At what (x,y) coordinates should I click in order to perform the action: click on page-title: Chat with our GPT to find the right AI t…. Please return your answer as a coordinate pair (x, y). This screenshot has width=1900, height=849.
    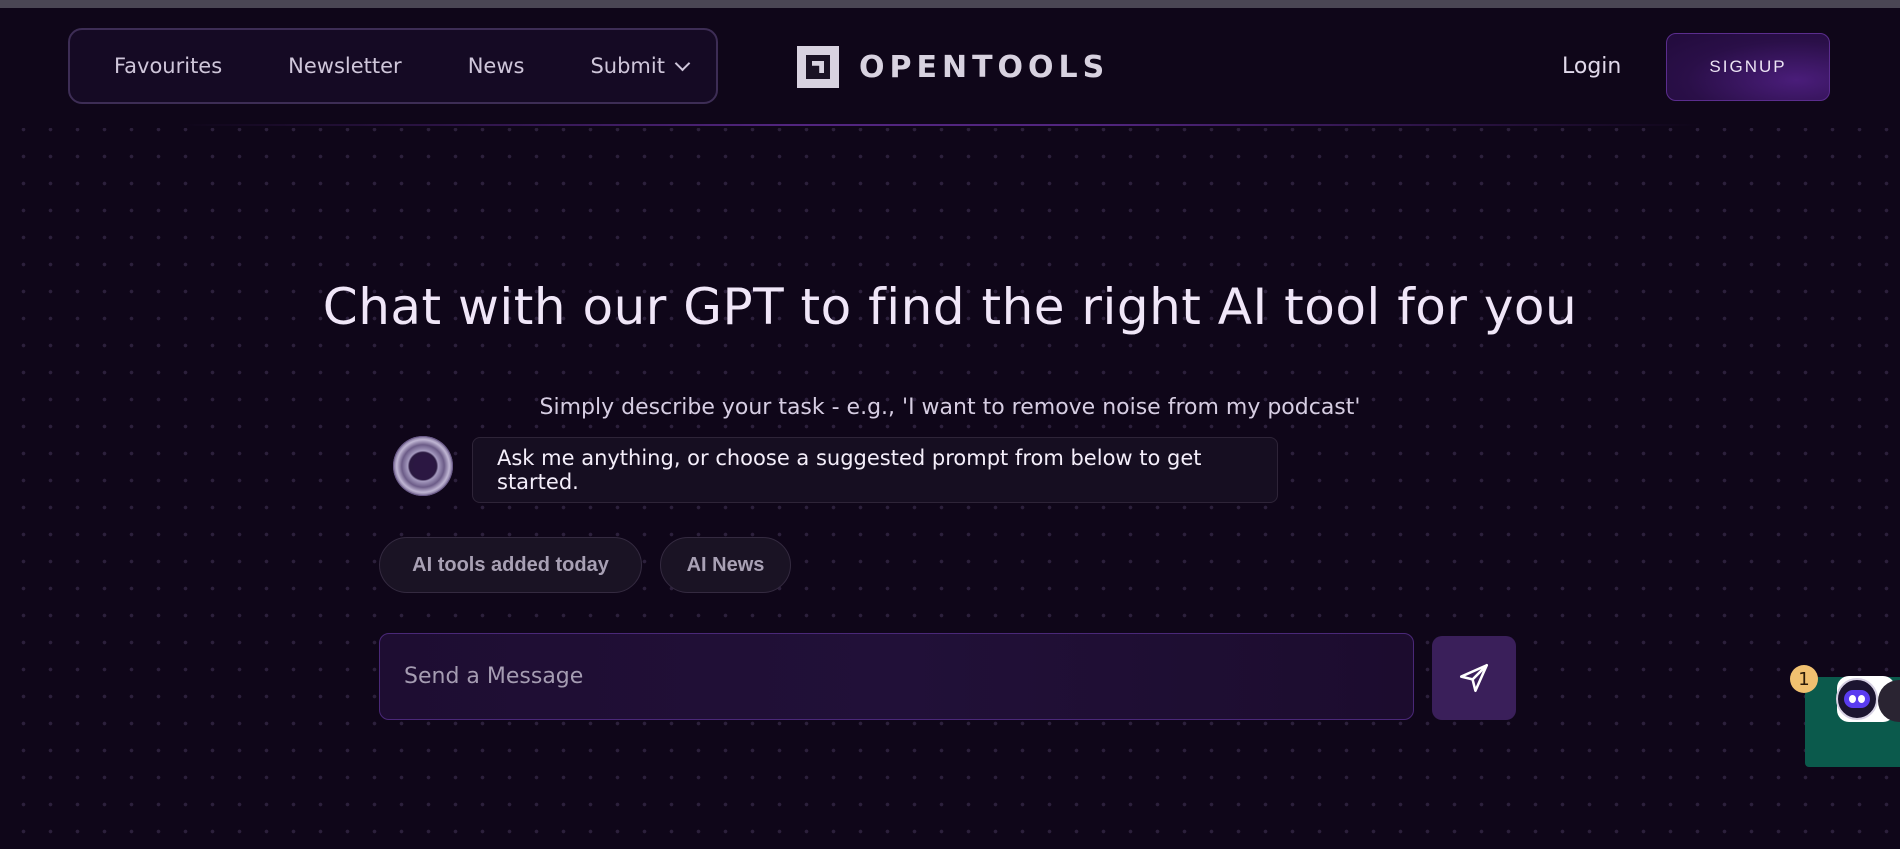
    Looking at the image, I should click on (950, 307).